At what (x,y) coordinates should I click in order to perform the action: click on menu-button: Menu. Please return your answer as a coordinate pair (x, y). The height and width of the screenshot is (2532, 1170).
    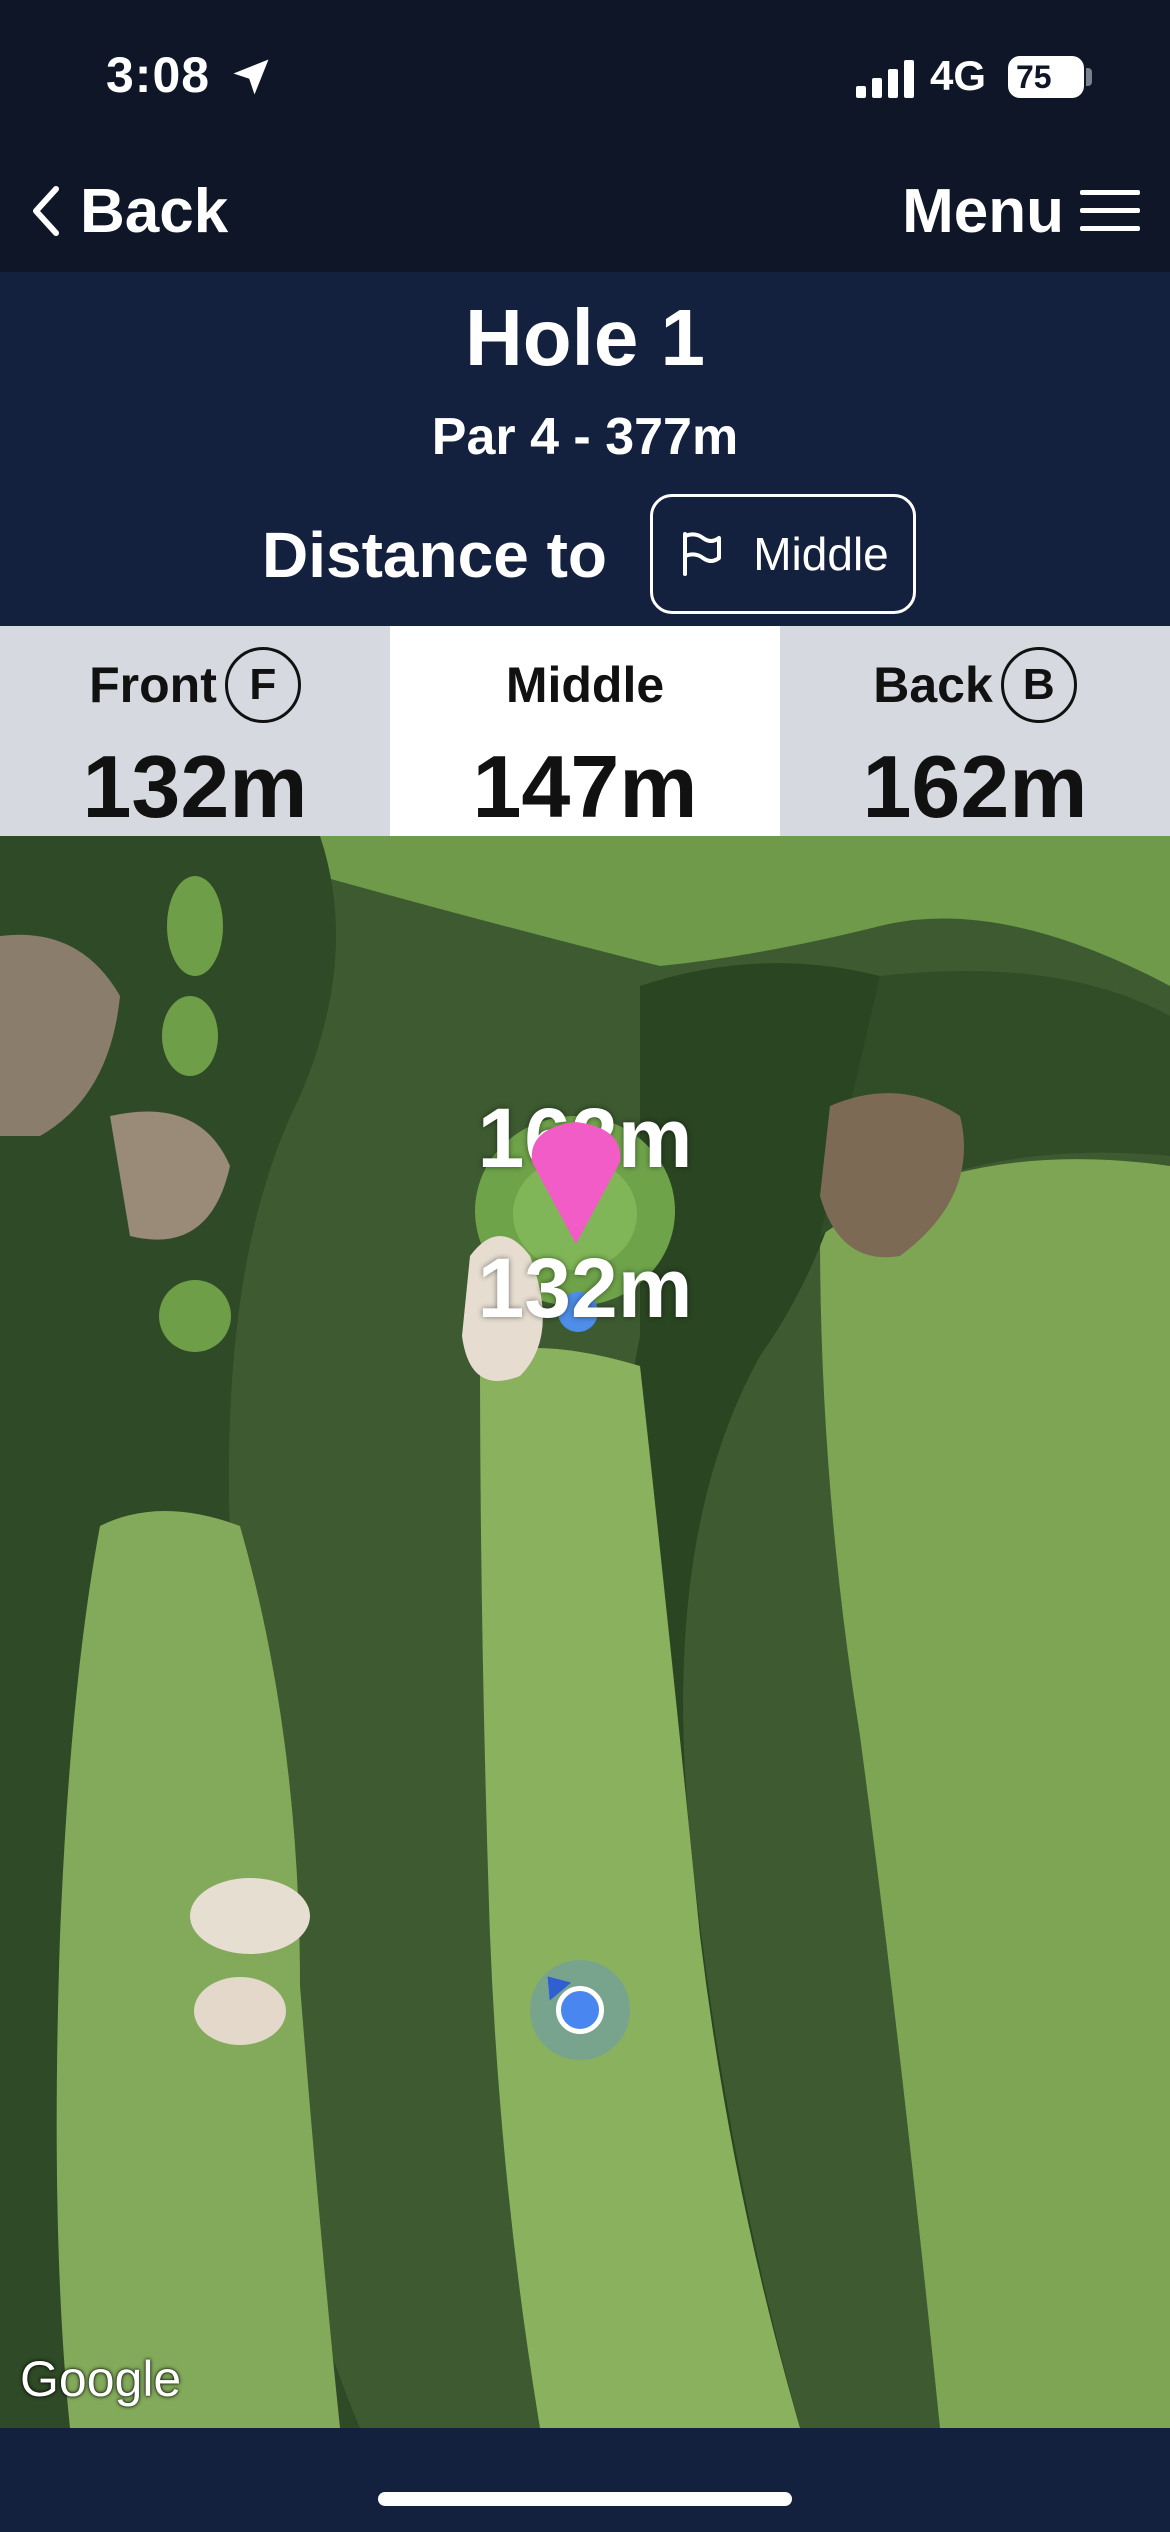
    Looking at the image, I should click on (1021, 211).